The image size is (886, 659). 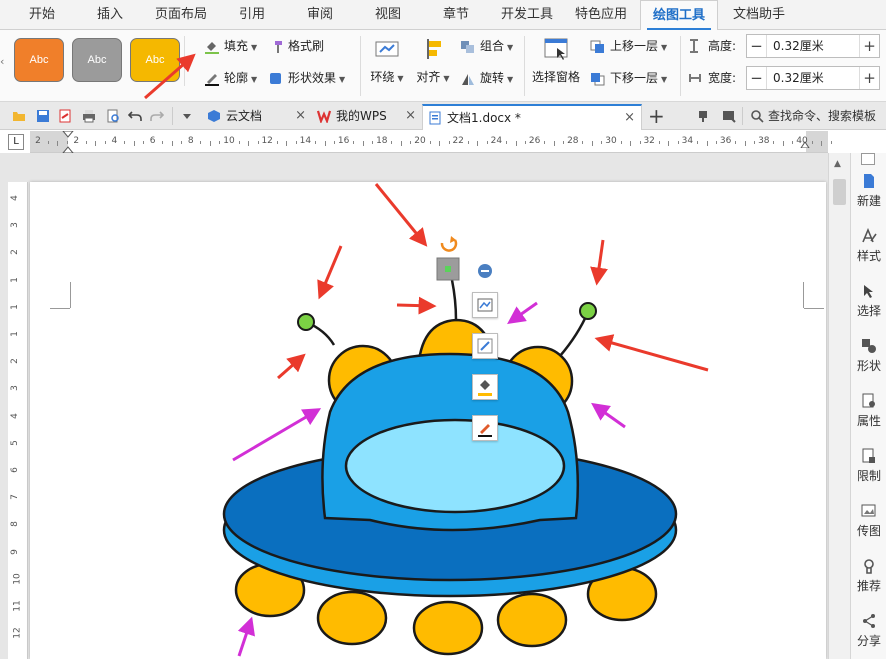 What do you see at coordinates (868, 576) in the screenshot?
I see `sidebar-item-recommend: 推荐` at bounding box center [868, 576].